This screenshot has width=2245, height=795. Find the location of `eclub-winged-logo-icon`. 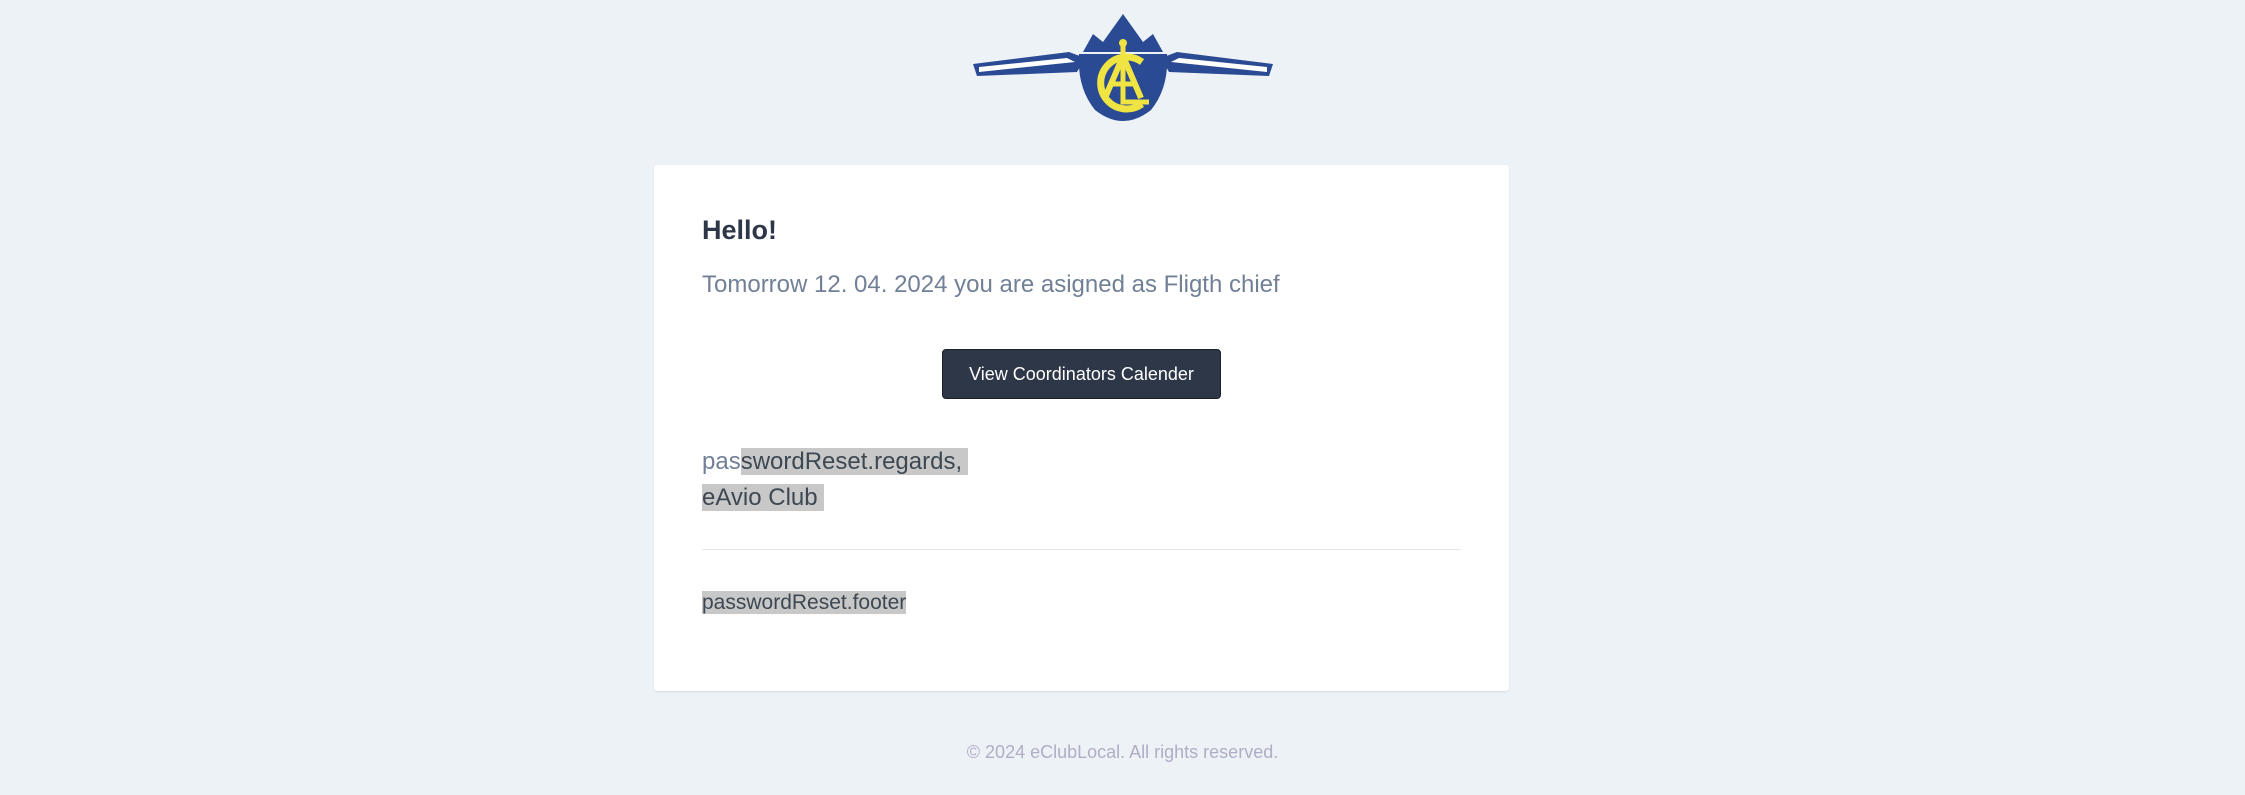

eclub-winged-logo-icon is located at coordinates (1123, 69).